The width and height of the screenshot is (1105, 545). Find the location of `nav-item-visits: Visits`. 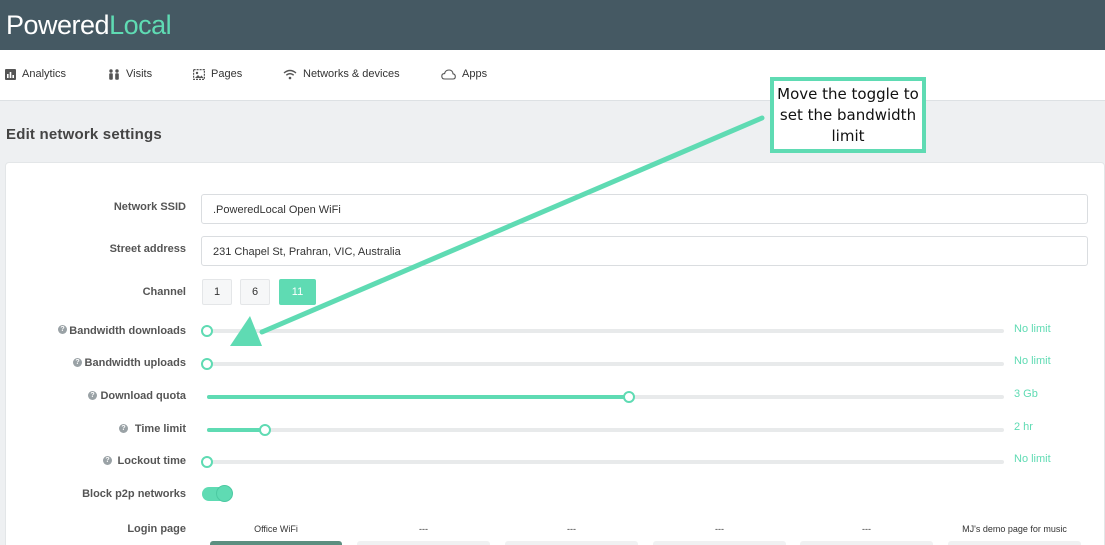

nav-item-visits: Visits is located at coordinates (130, 74).